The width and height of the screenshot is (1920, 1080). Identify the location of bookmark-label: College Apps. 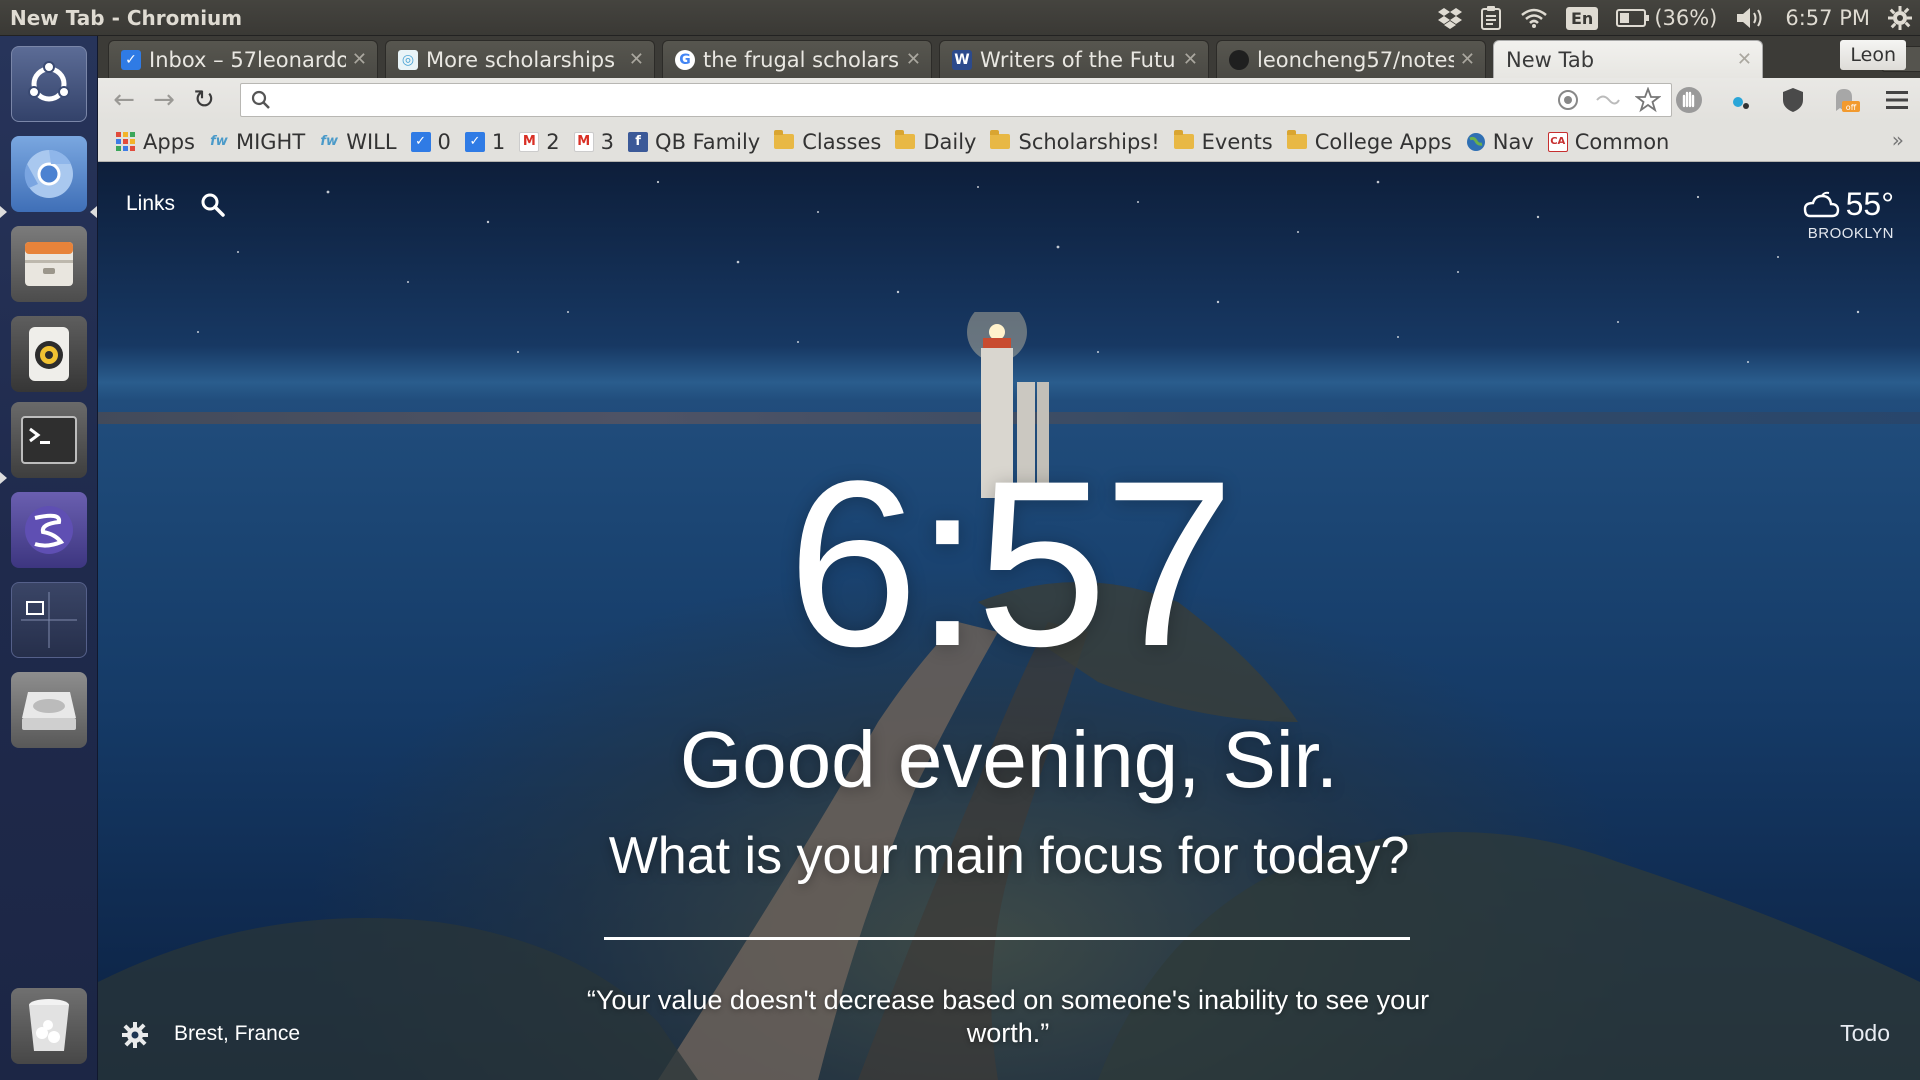
(1383, 141).